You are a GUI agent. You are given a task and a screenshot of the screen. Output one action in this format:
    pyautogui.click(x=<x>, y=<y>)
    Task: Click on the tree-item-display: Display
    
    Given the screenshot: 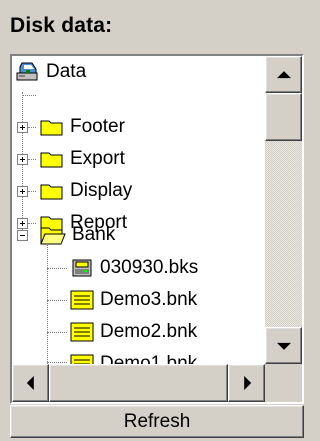 What is the action you would take?
    pyautogui.click(x=86, y=191)
    